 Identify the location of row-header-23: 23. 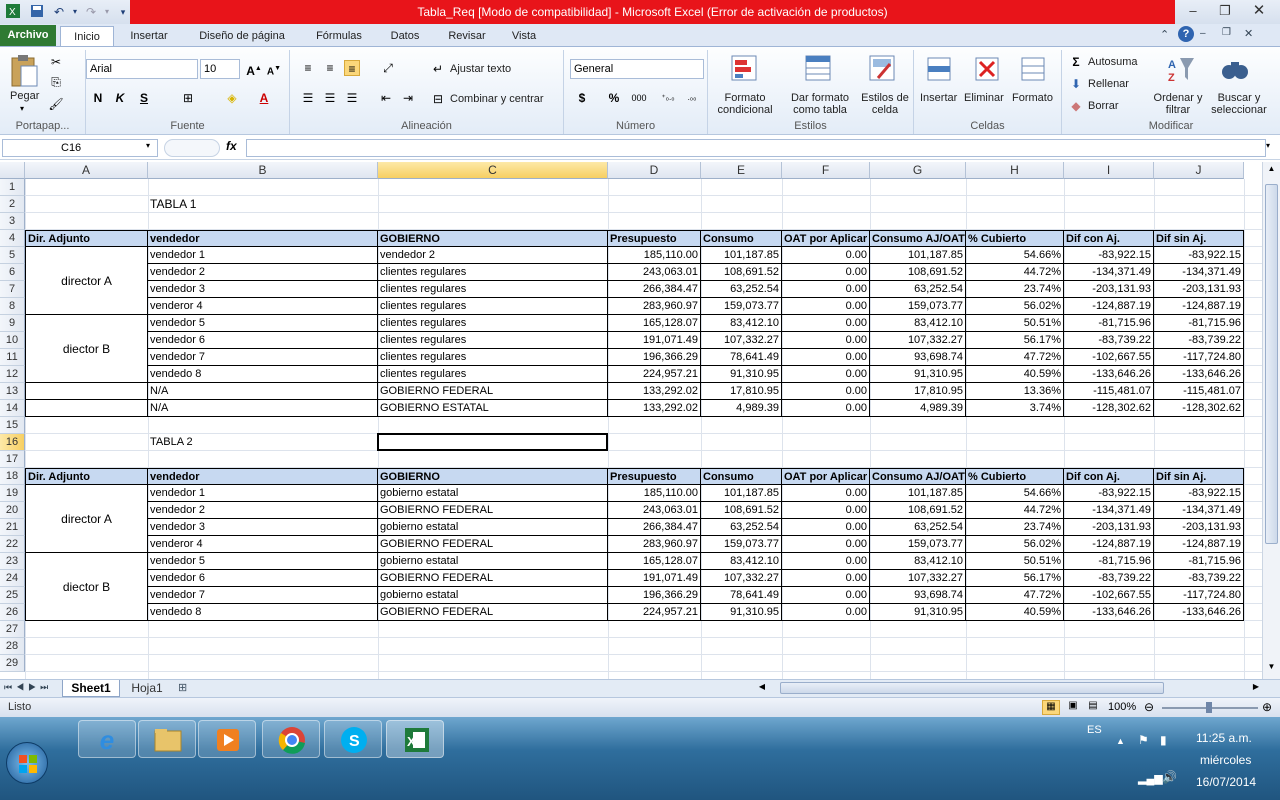
(12, 561).